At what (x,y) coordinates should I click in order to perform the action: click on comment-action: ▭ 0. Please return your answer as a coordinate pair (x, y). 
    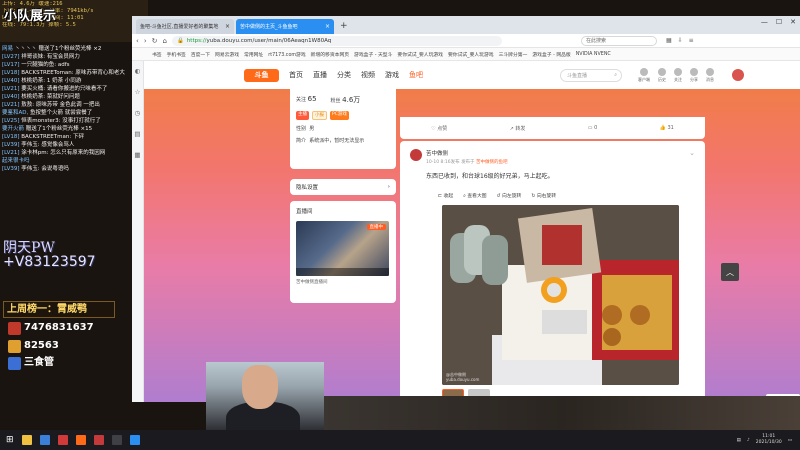
    Looking at the image, I should click on (593, 128).